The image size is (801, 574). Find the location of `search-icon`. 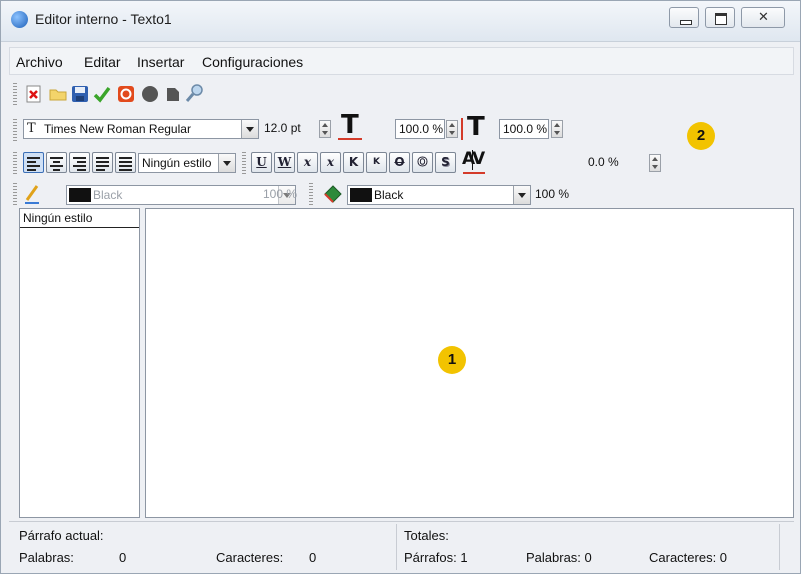

search-icon is located at coordinates (195, 93).